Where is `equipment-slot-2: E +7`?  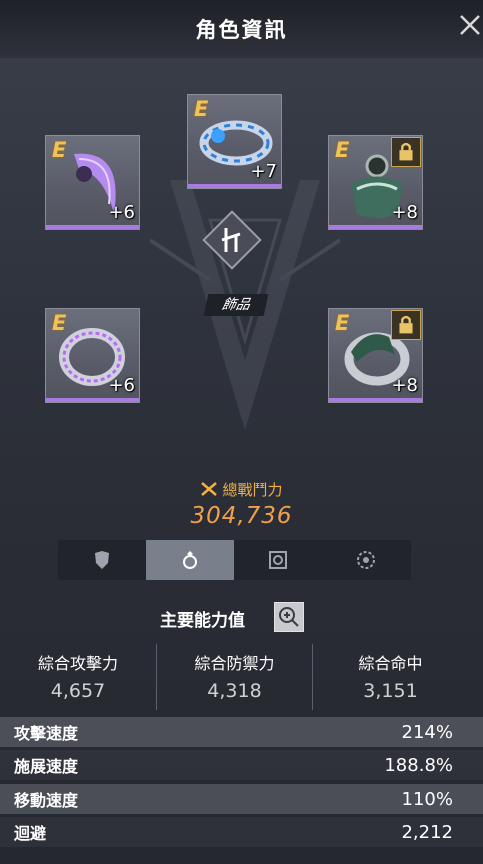
equipment-slot-2: E +7 is located at coordinates (234, 141).